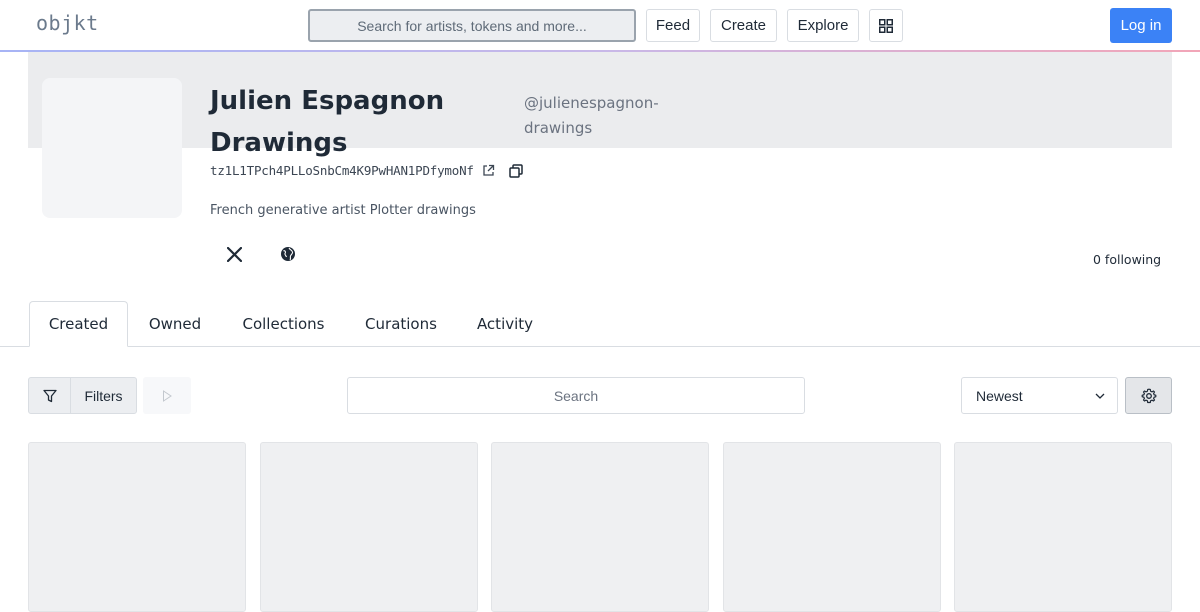 Image resolution: width=1200 pixels, height=612 pixels. I want to click on tab-activity: Activity, so click(505, 324).